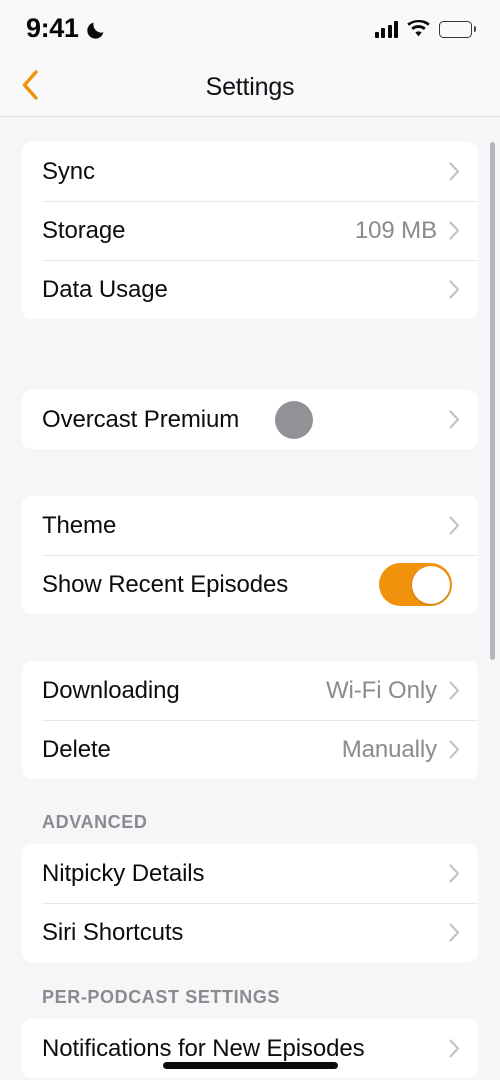 Image resolution: width=500 pixels, height=1080 pixels. I want to click on crescent-moon-icon, so click(95, 30).